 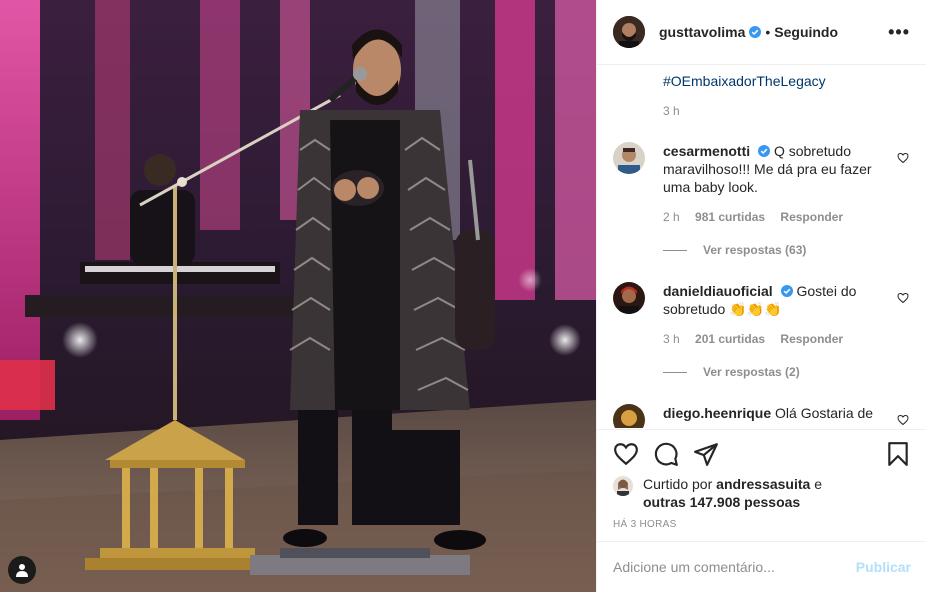 What do you see at coordinates (718, 291) in the screenshot?
I see `comment-username: danieldiauoficial` at bounding box center [718, 291].